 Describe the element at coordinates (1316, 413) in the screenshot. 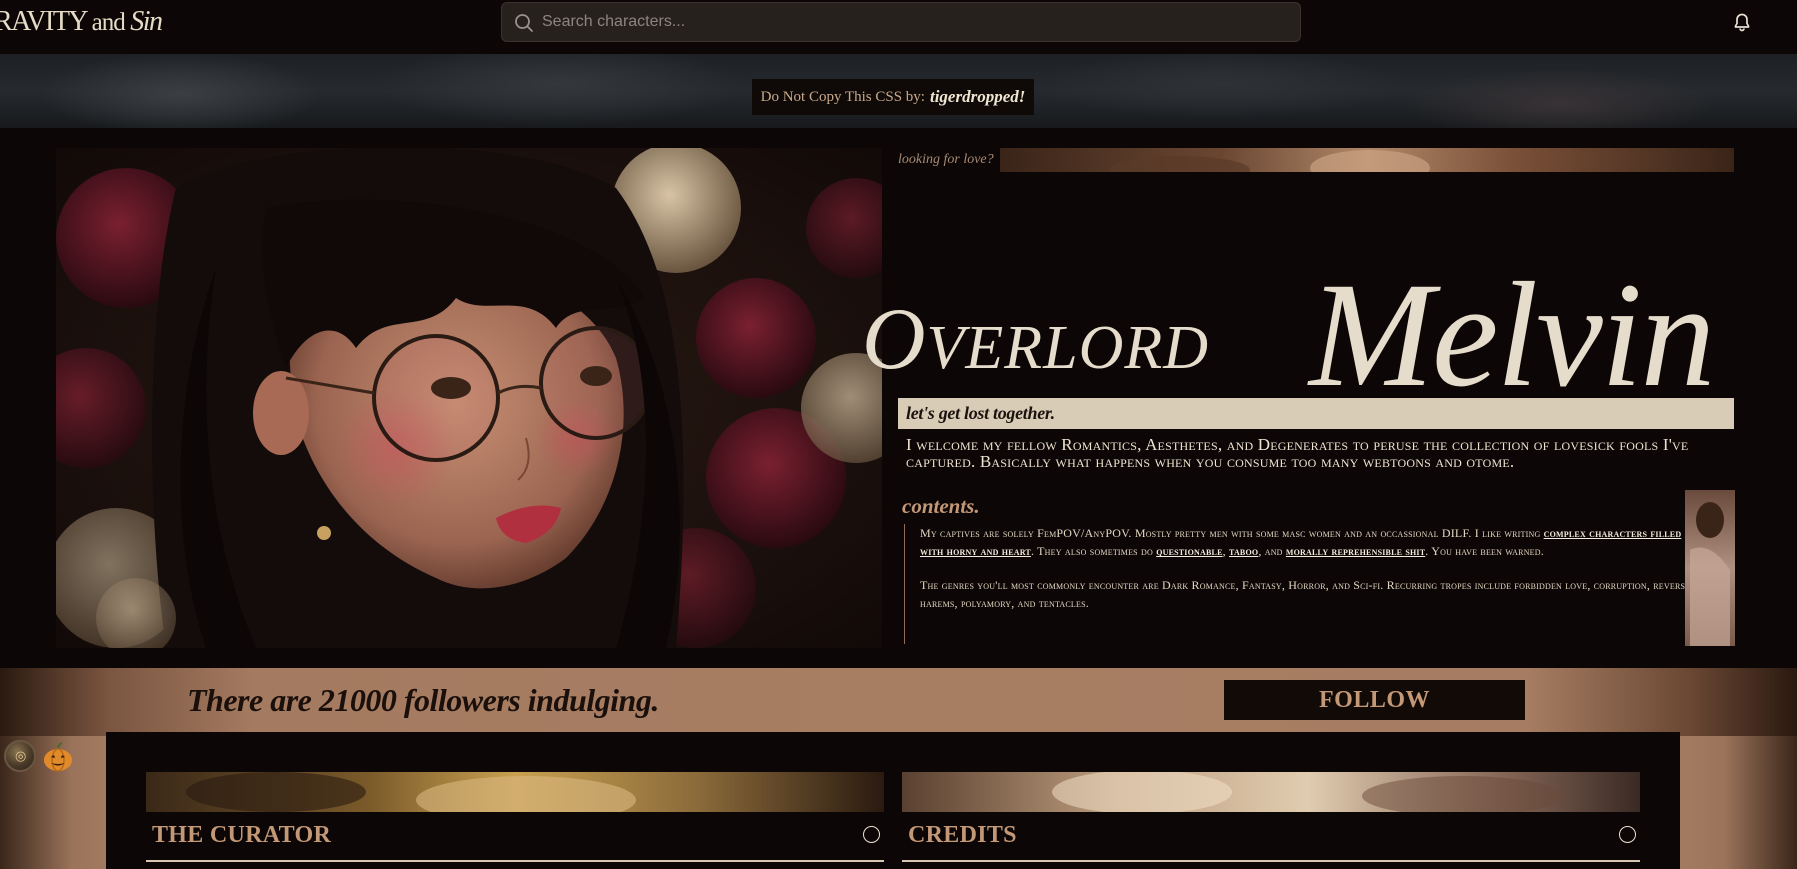

I see `profile-tagline-bar: let's get lost together.` at that location.